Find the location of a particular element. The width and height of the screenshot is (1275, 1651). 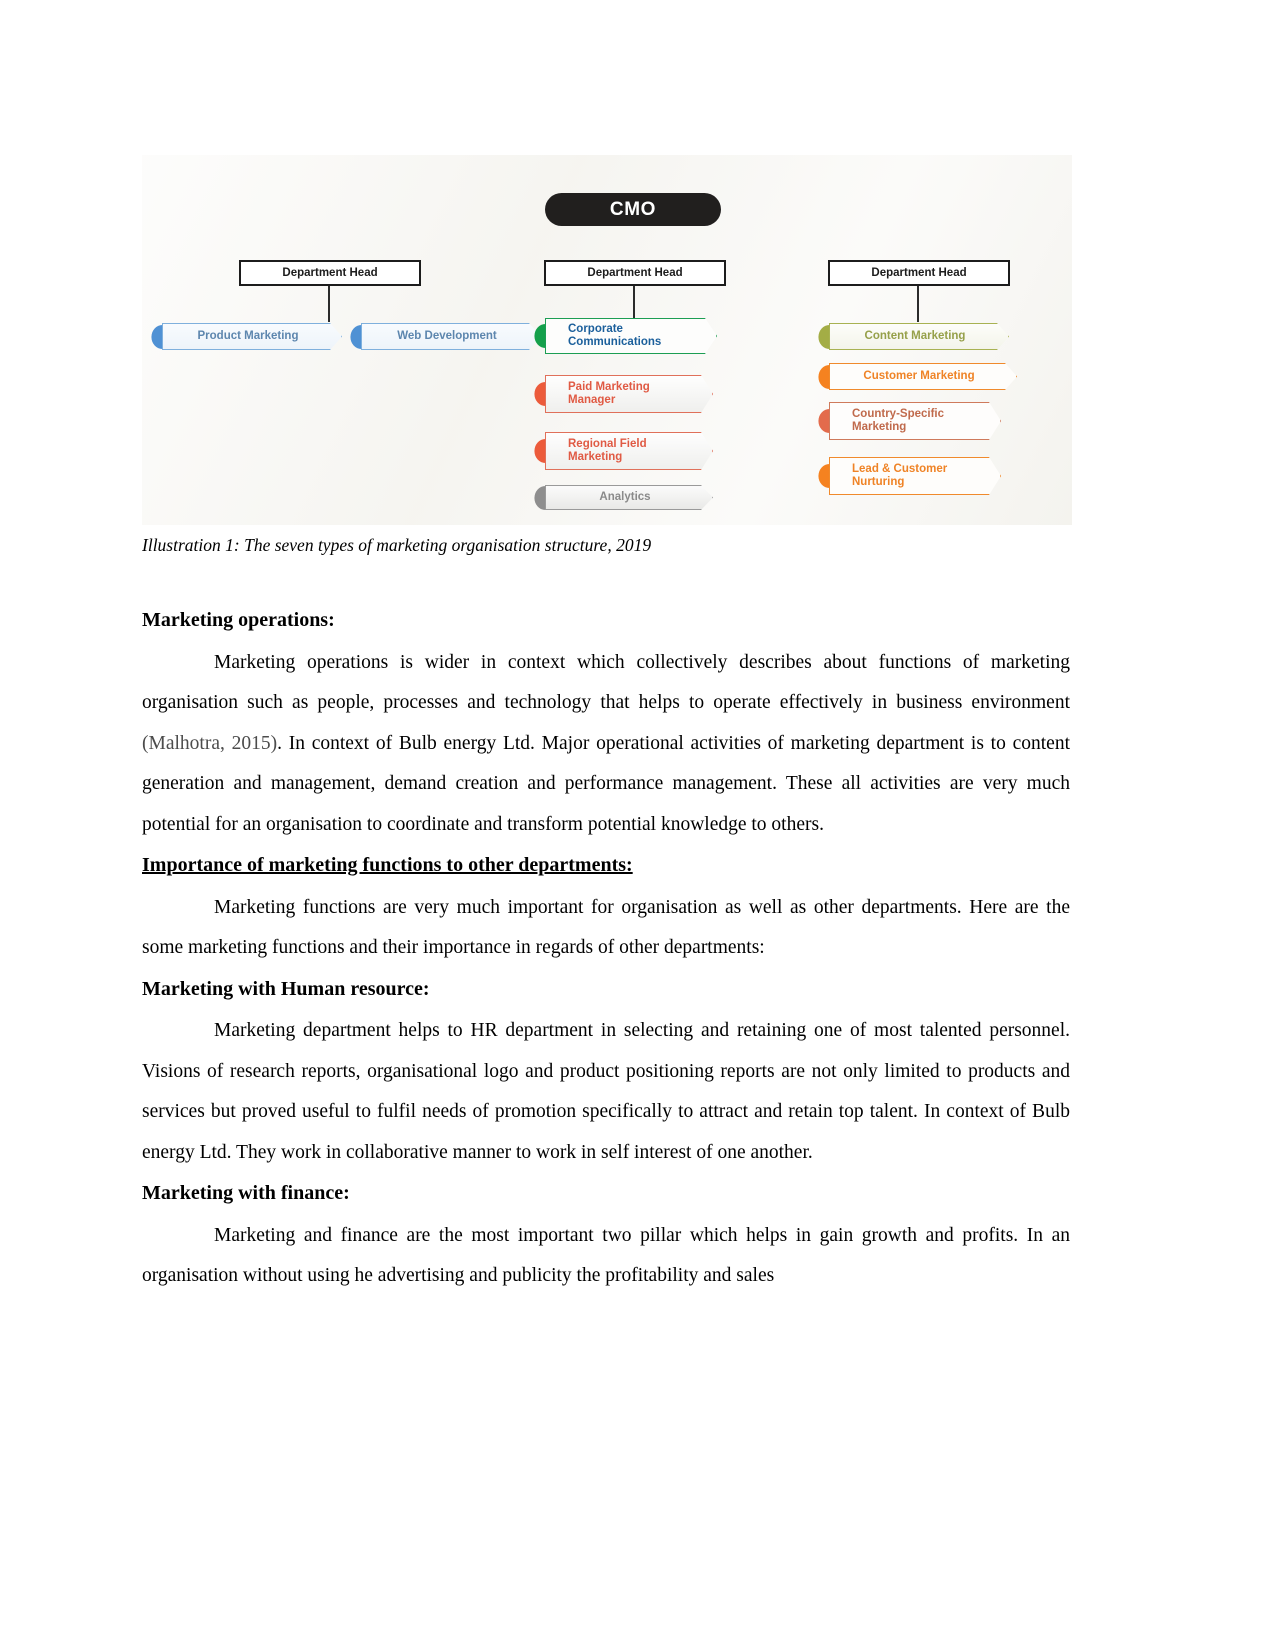

corp-comm-line-1: Corporate is located at coordinates (595, 329).